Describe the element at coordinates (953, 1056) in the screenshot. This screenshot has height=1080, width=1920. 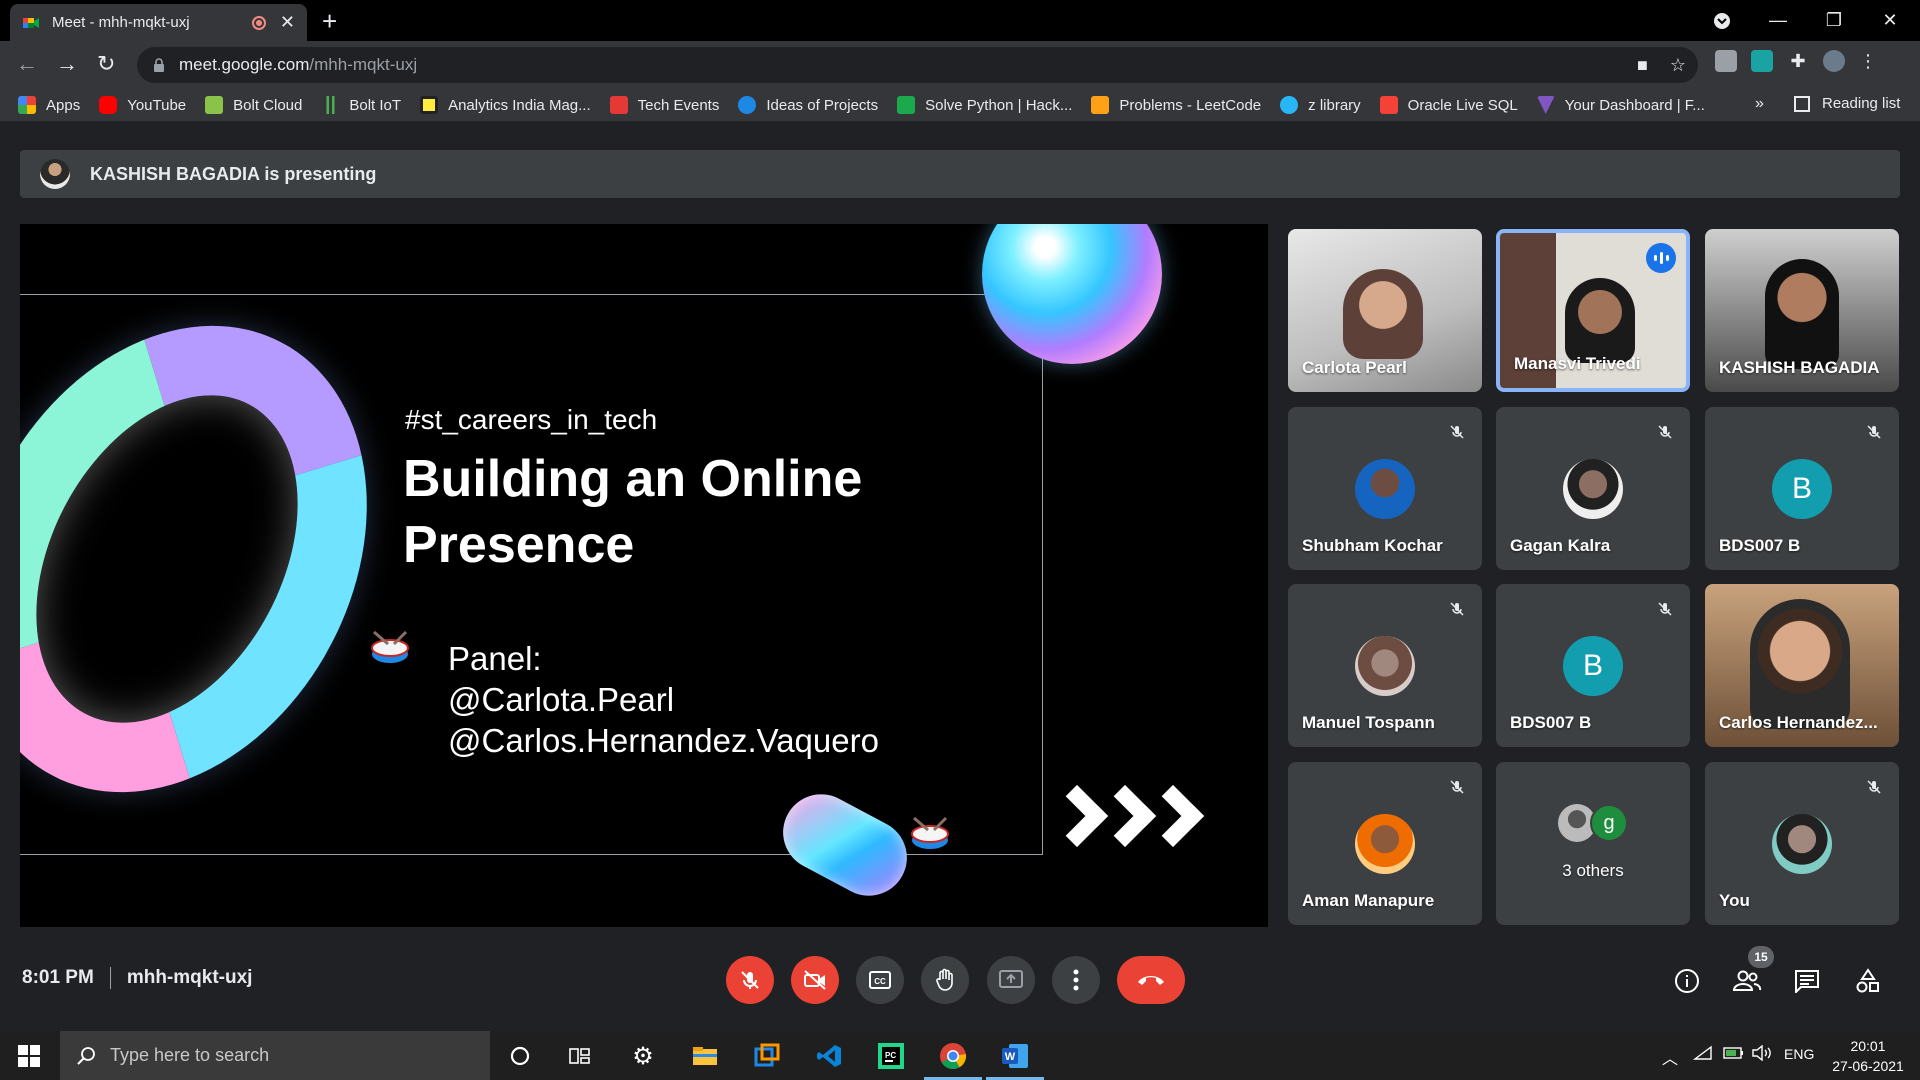
I see `chrome-icon` at that location.